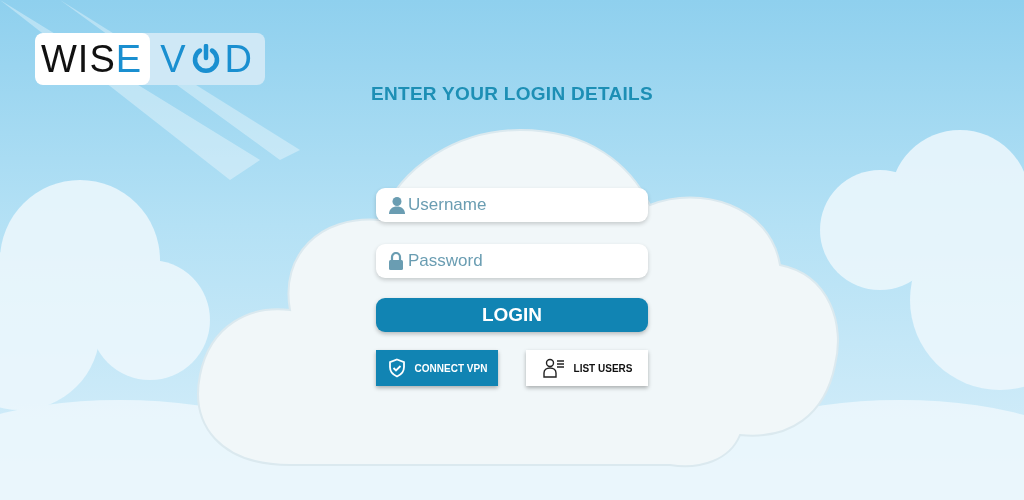  I want to click on login-button: LOGIN, so click(512, 315).